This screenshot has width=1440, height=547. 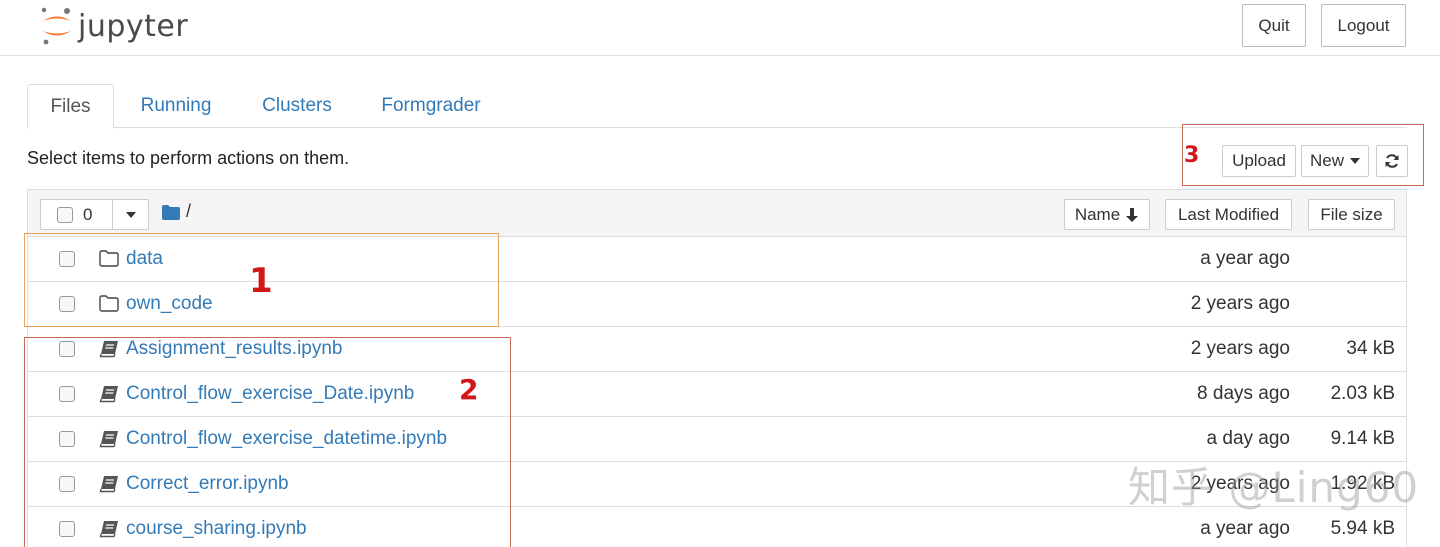 I want to click on caret-down-icon, so click(x=130, y=214).